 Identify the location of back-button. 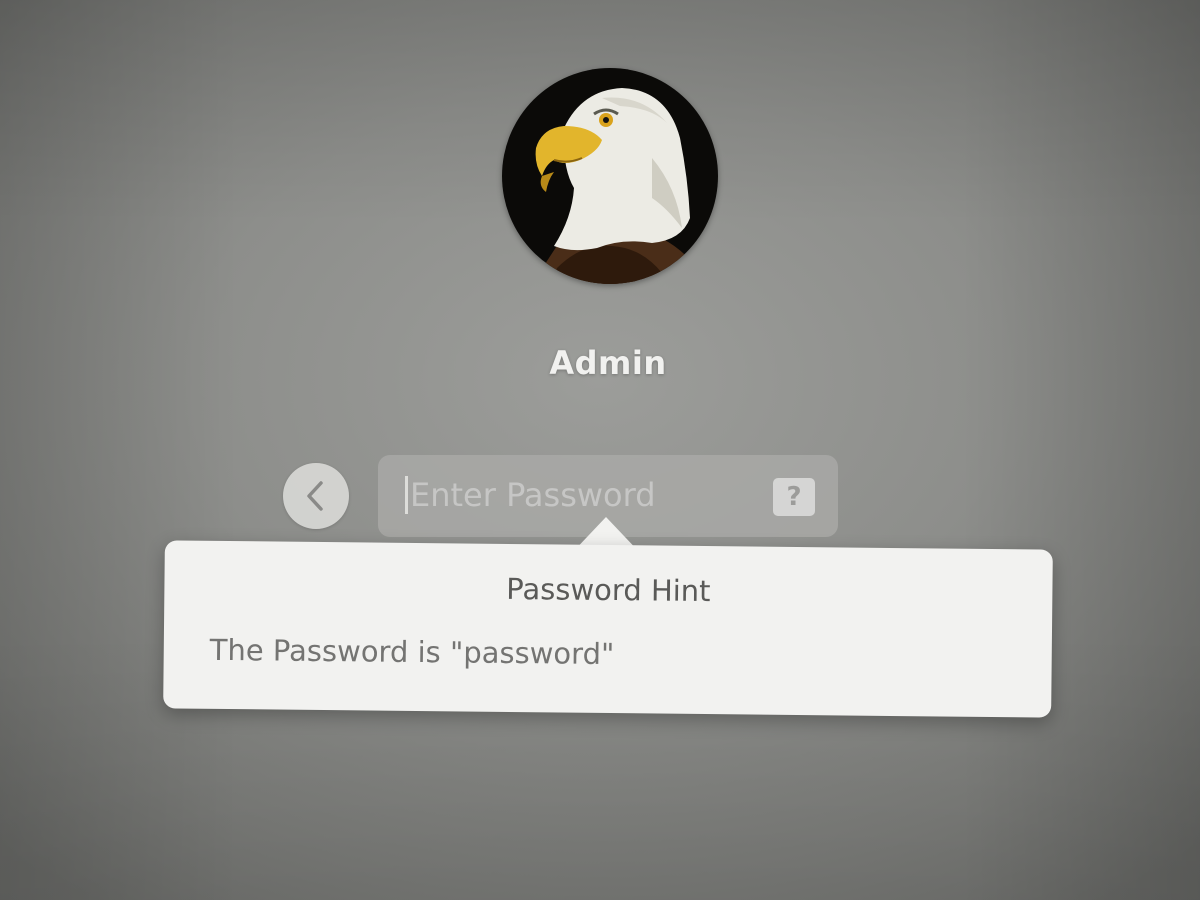
(316, 496).